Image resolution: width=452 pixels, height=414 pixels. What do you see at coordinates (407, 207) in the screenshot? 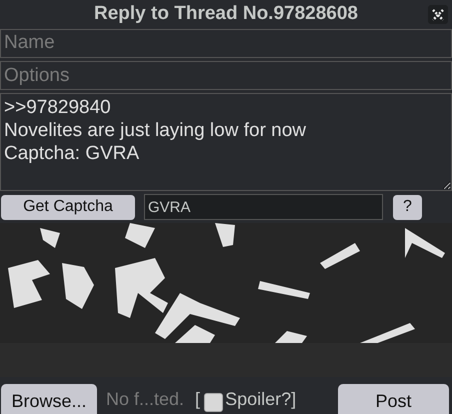
I see `help-button: ?` at bounding box center [407, 207].